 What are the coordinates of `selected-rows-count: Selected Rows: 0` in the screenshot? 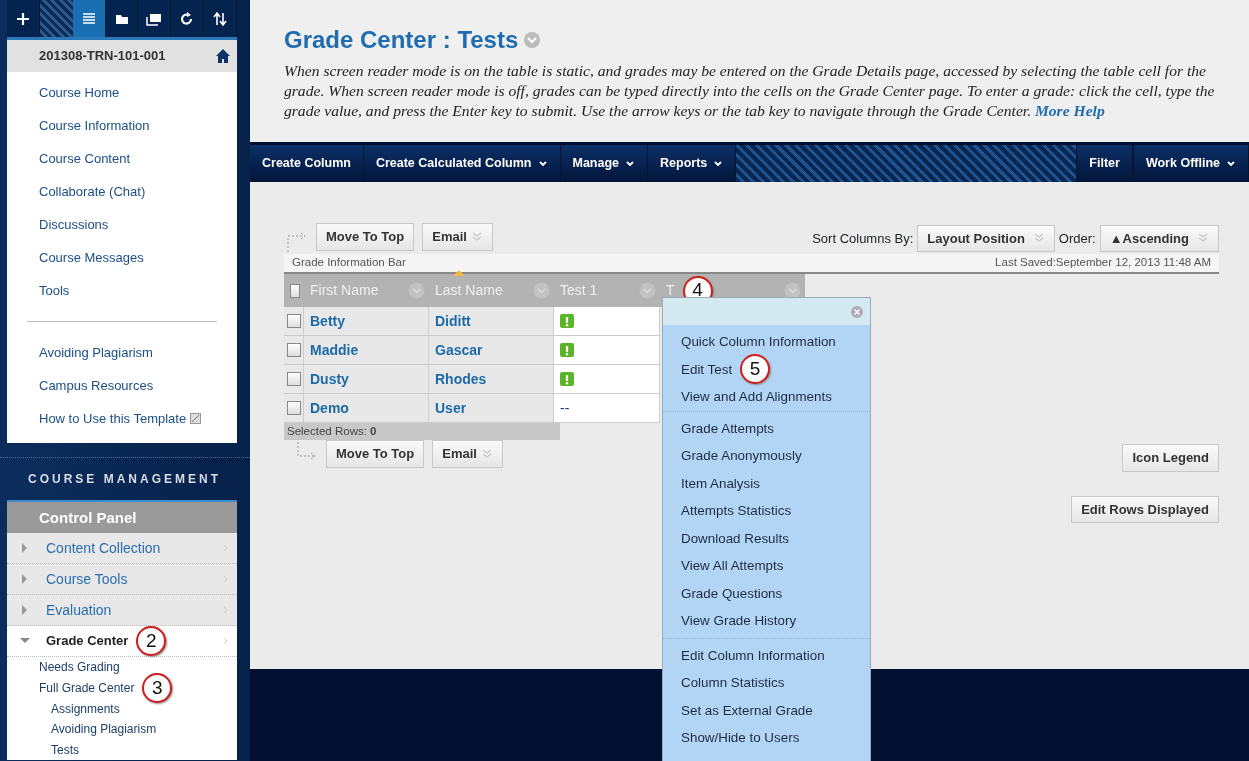 It's located at (422, 431).